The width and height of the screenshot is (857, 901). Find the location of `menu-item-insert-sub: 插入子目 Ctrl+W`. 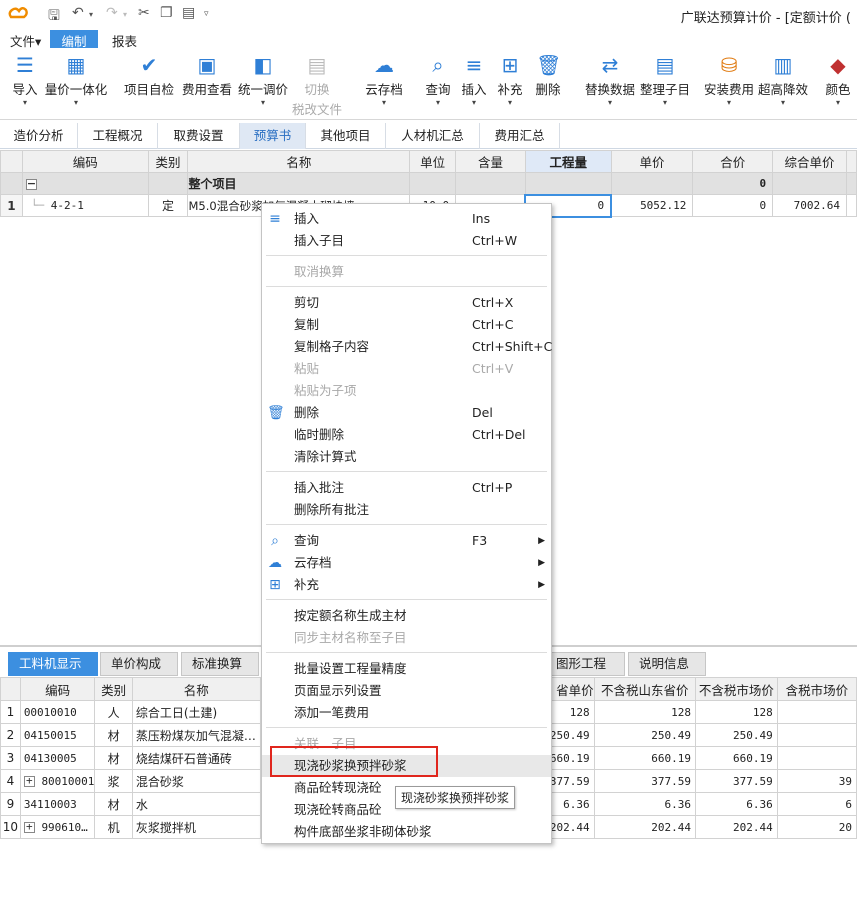

menu-item-insert-sub: 插入子目 Ctrl+W is located at coordinates (406, 241).